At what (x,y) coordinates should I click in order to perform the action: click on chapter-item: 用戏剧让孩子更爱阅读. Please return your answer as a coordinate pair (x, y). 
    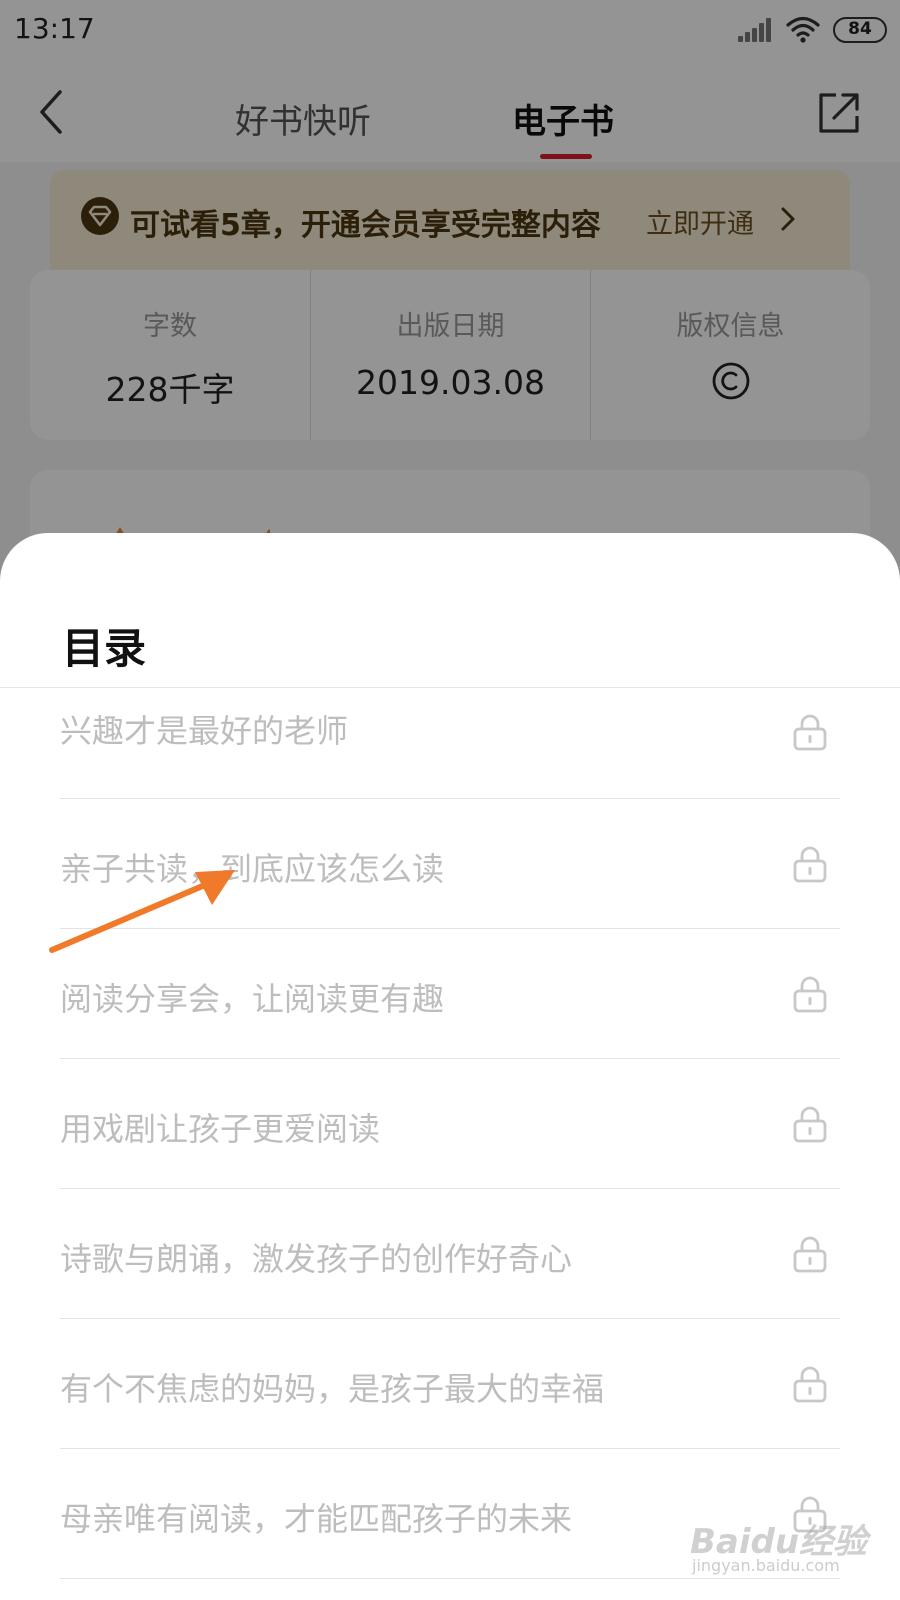
    Looking at the image, I should click on (450, 1124).